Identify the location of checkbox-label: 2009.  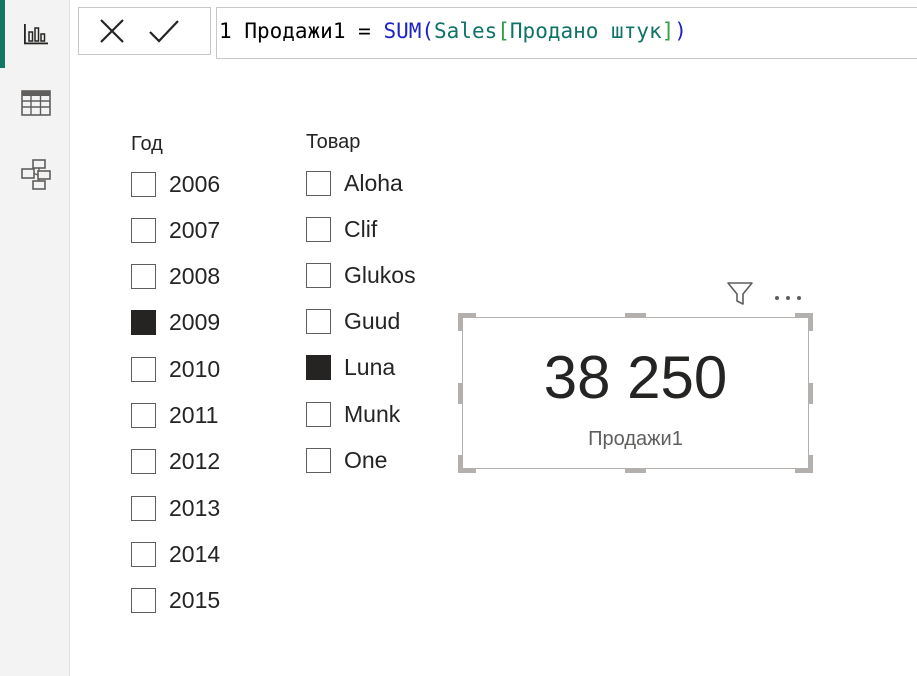
(195, 322).